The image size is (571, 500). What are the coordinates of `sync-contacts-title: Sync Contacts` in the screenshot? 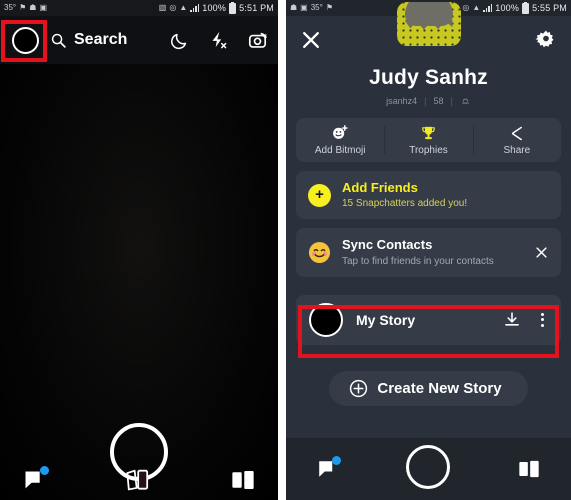 It's located at (387, 245).